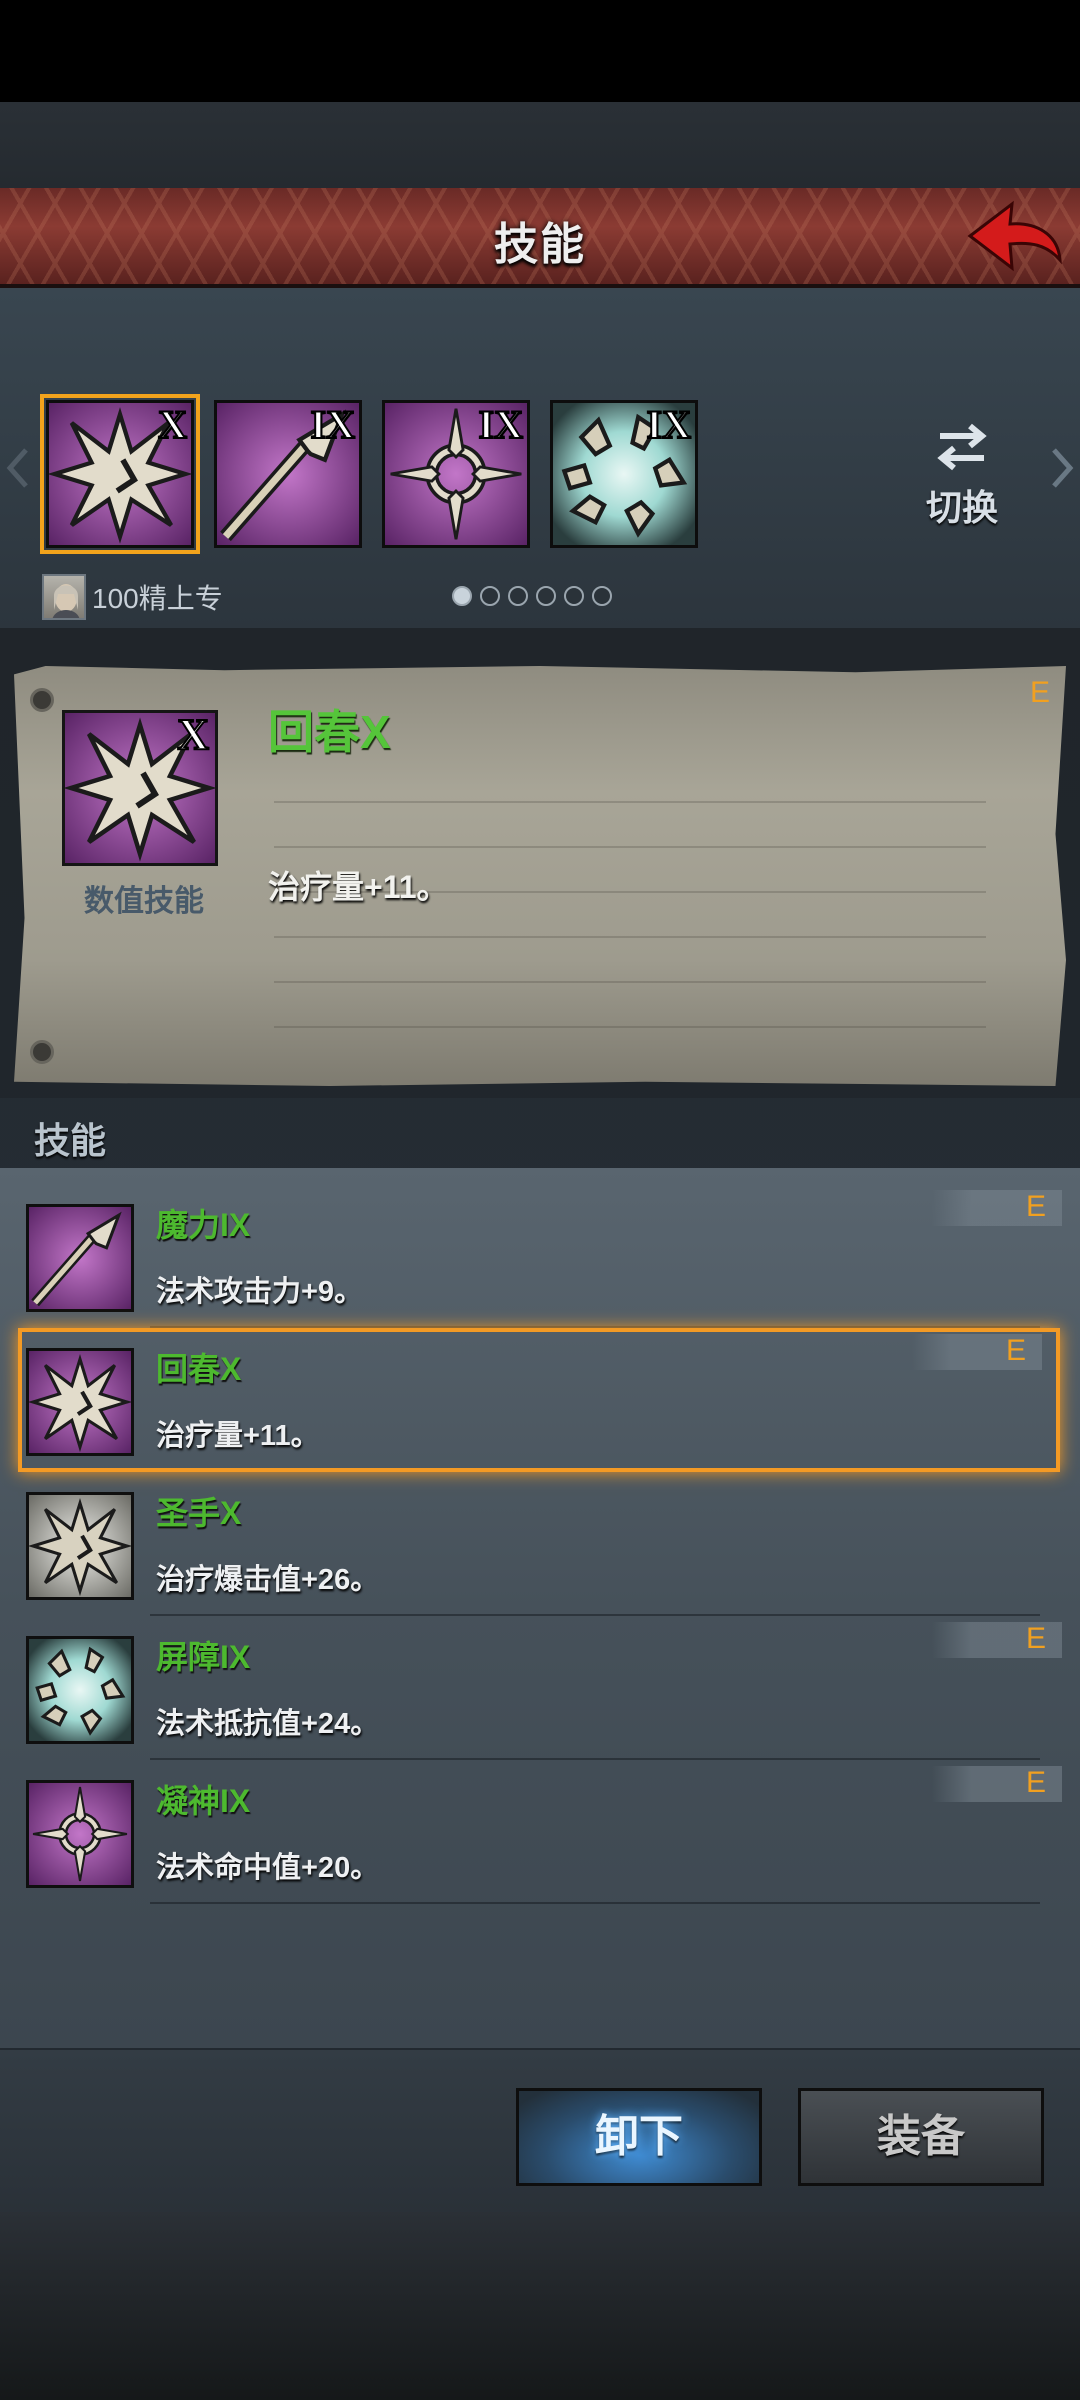  I want to click on chevron-right-icon, so click(1063, 468).